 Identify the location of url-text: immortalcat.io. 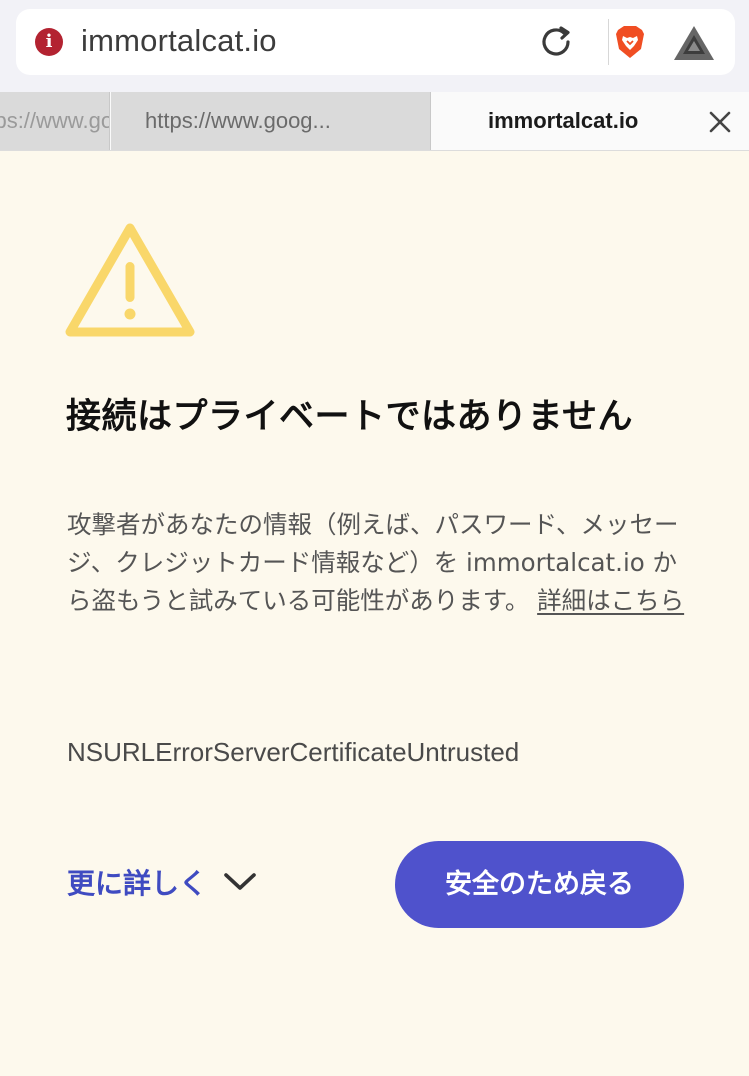
(179, 41).